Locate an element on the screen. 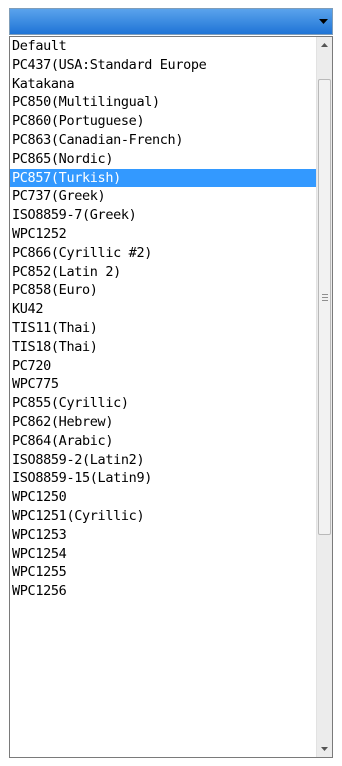 The image size is (342, 766). option-item: PC863(Canadian-French) is located at coordinates (163, 140).